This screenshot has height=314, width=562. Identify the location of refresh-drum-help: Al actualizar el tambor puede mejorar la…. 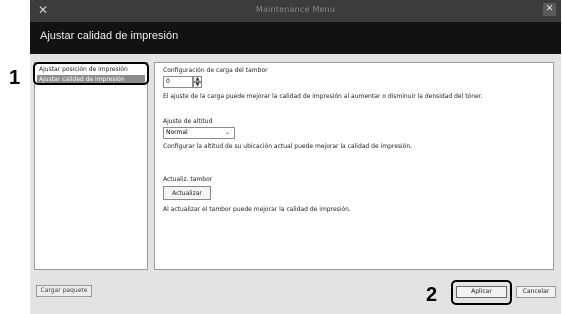
(257, 209).